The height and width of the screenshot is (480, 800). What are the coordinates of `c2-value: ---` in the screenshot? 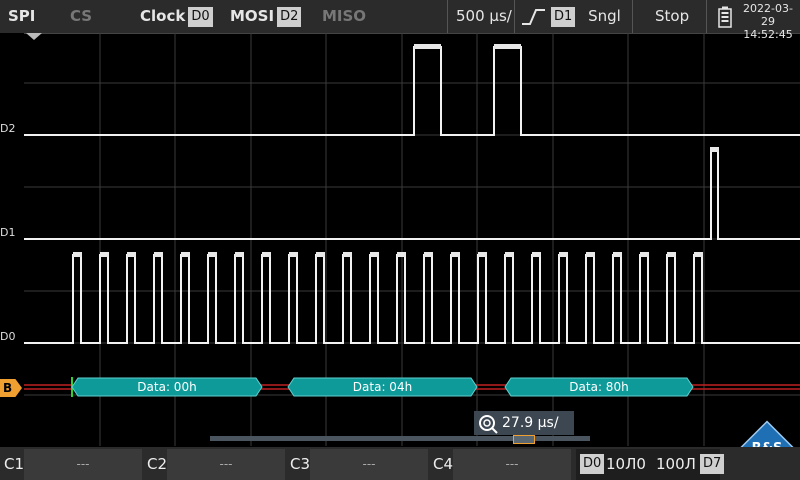 It's located at (226, 464).